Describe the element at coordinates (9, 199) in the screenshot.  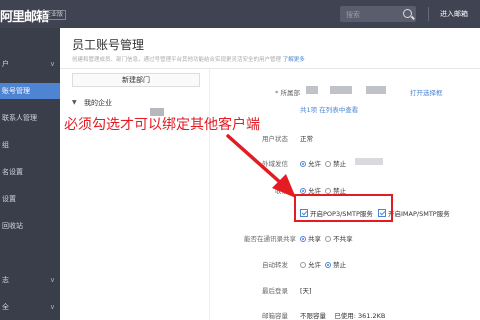
I see `sidebar-item-label: 设置` at that location.